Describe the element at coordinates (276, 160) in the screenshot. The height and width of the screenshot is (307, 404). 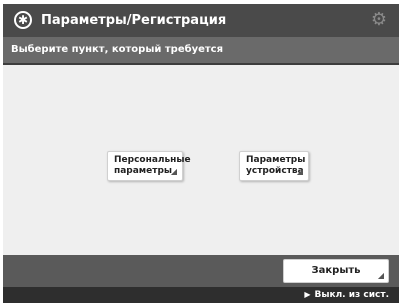
I see `device-settings-label-line1: Параметры` at that location.